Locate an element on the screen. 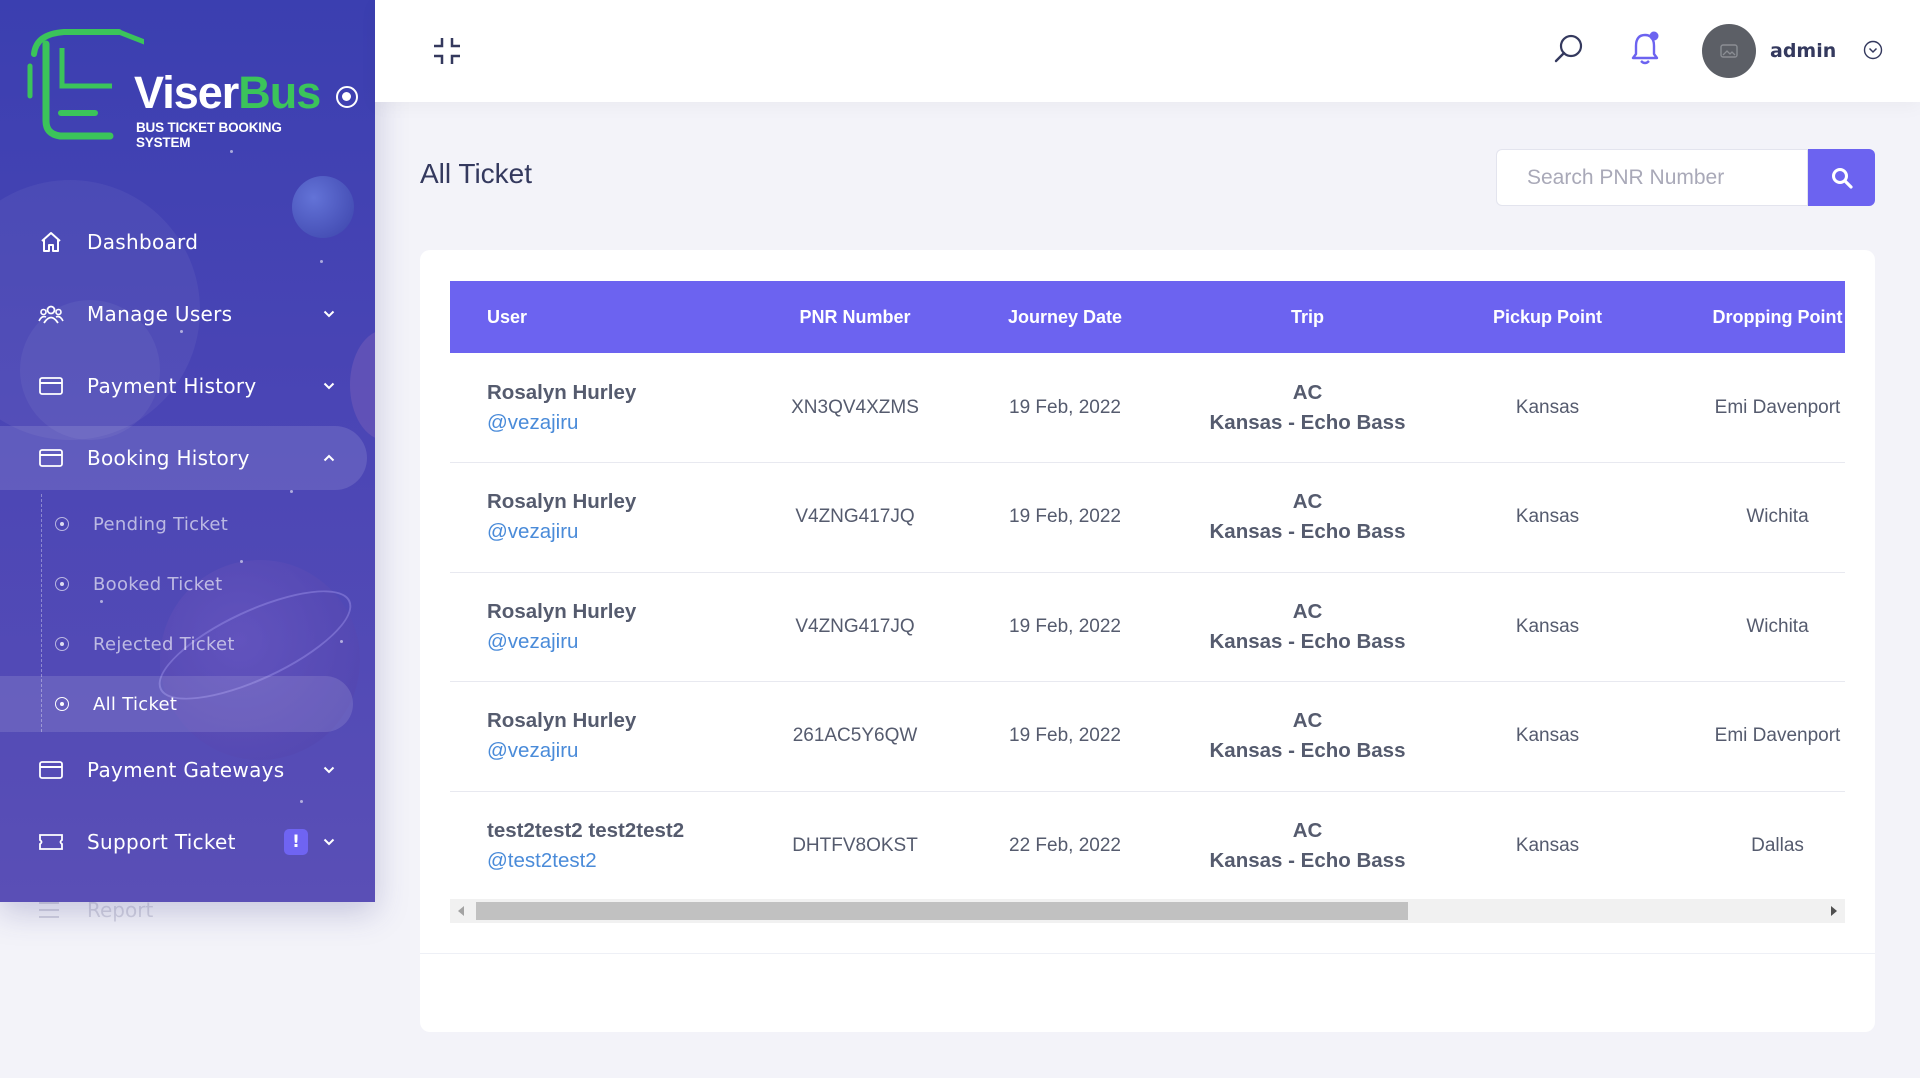  pnr-cell: 261AC5Y6QW is located at coordinates (855, 736).